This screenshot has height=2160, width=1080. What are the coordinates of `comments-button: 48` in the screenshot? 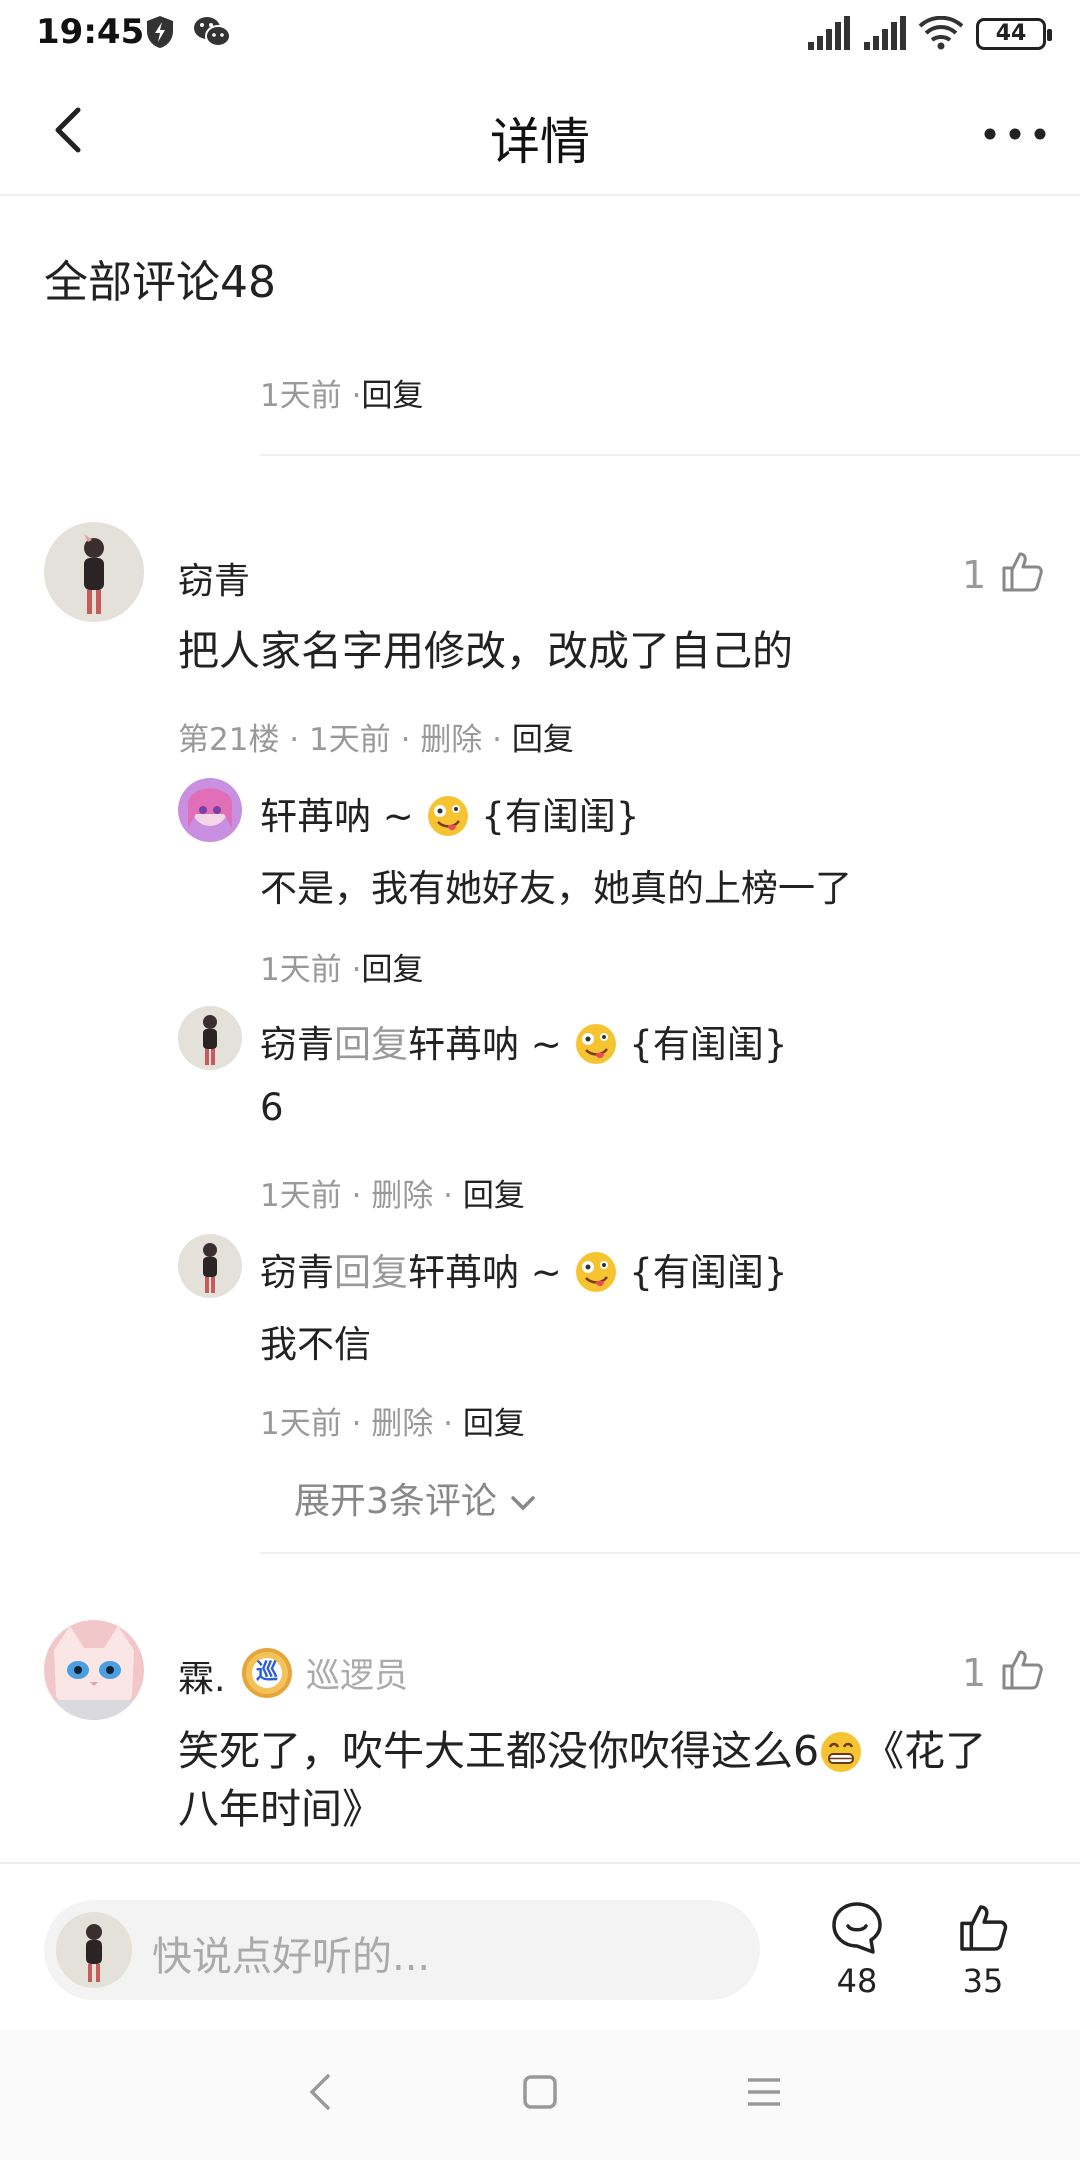 It's located at (857, 1950).